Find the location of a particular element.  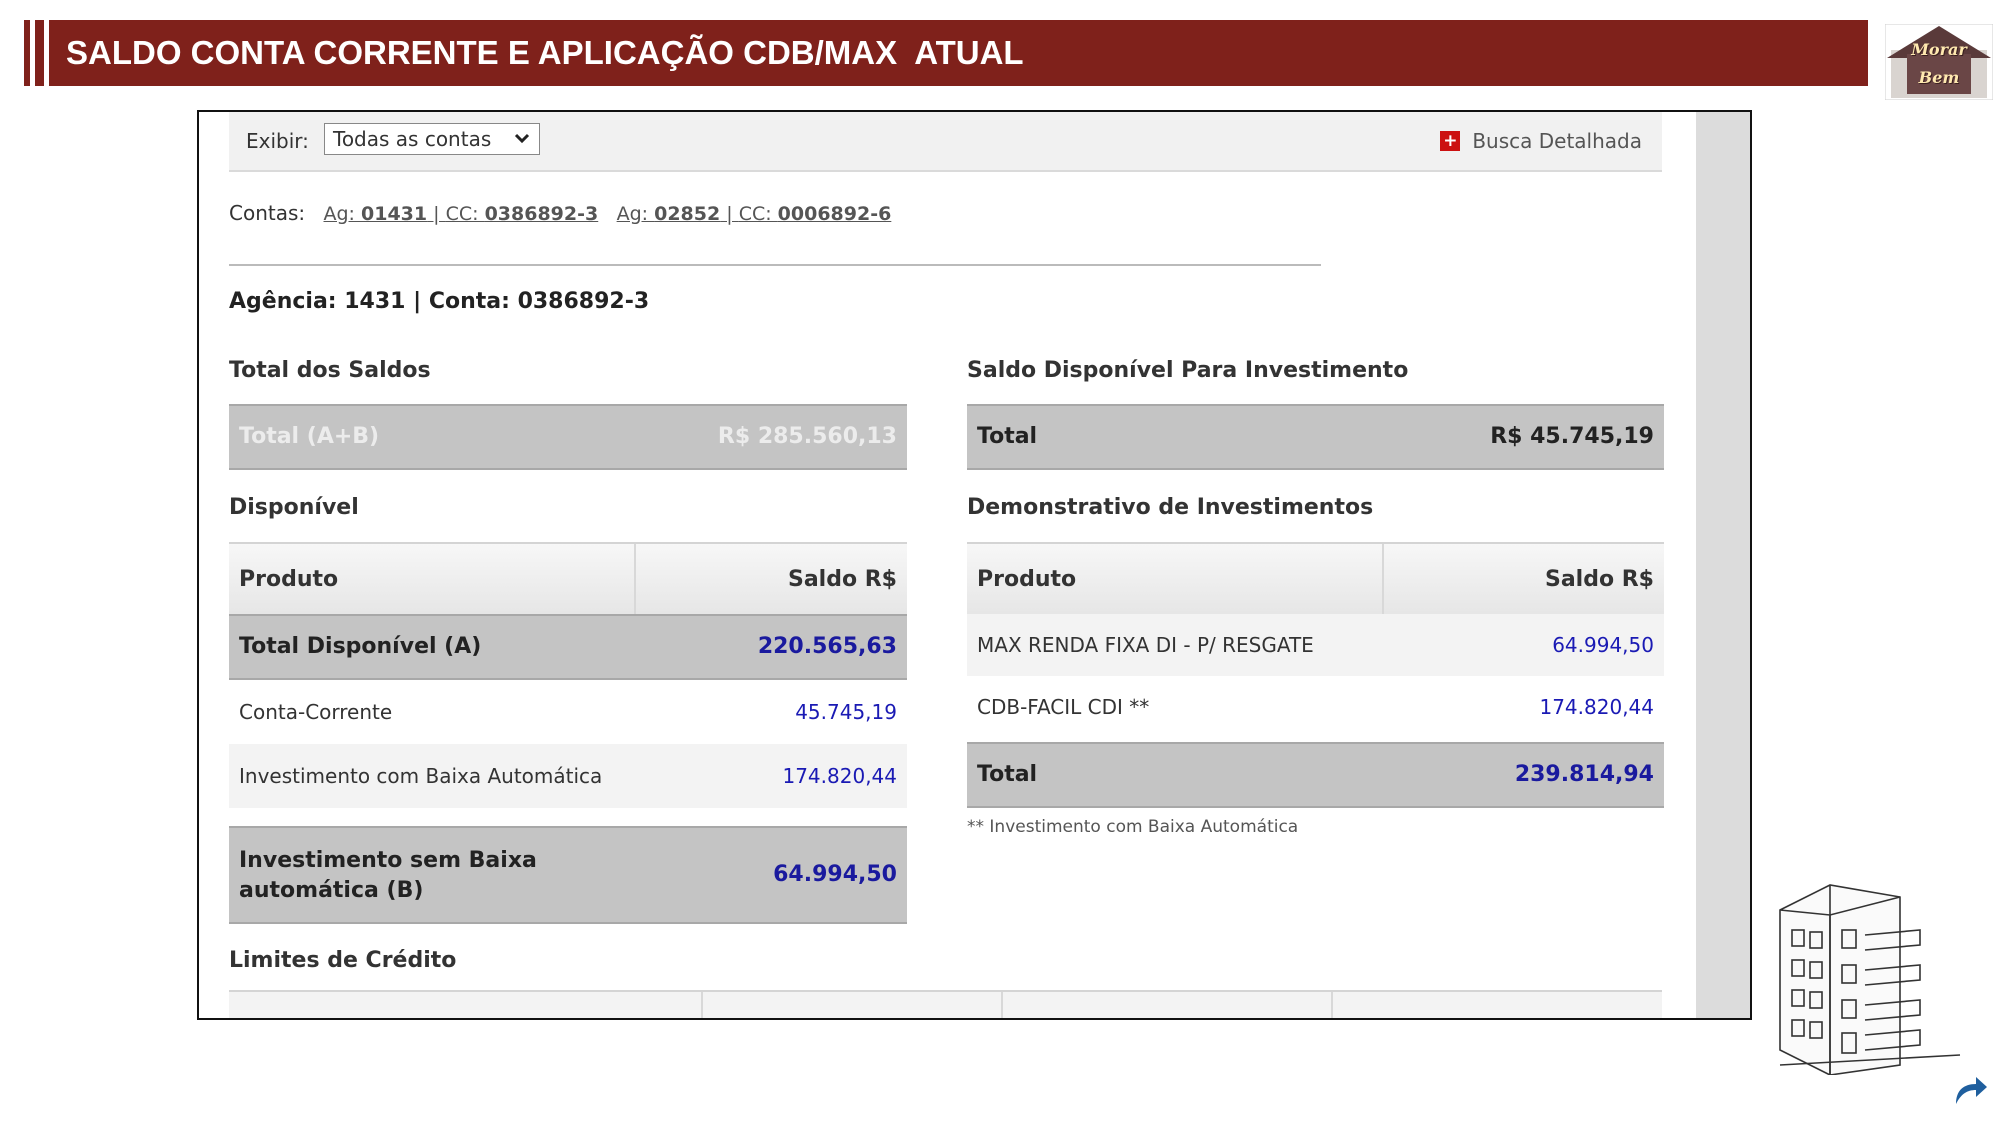

limites-table-header is located at coordinates (945, 1004).